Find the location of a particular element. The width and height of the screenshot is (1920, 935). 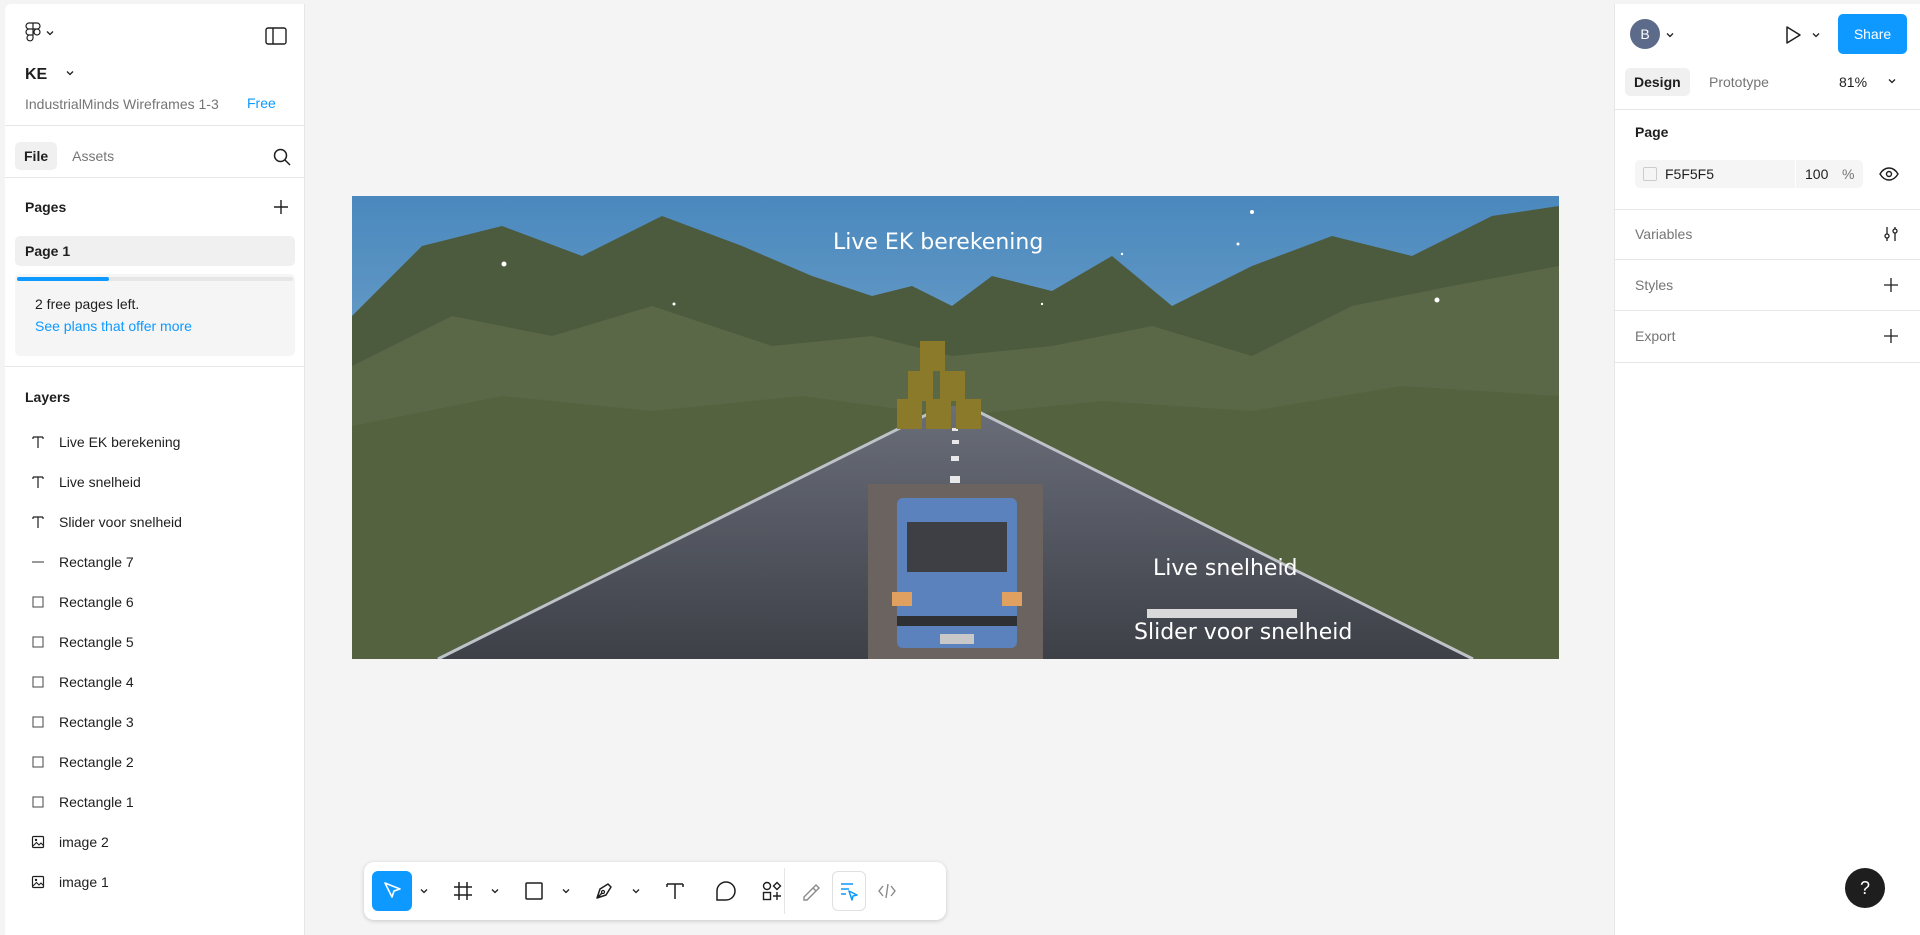

layer-item: Rectangle 5 is located at coordinates (160, 642).